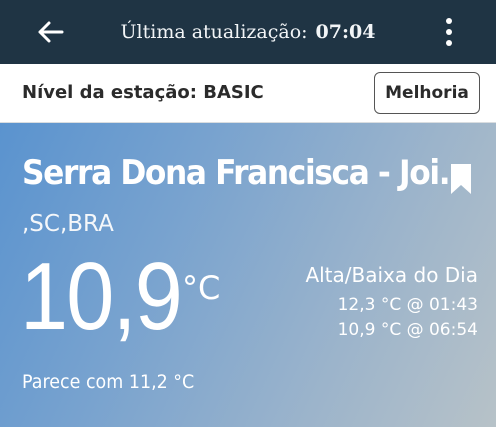 The image size is (496, 427). I want to click on current-temperature: 10,9, so click(101, 296).